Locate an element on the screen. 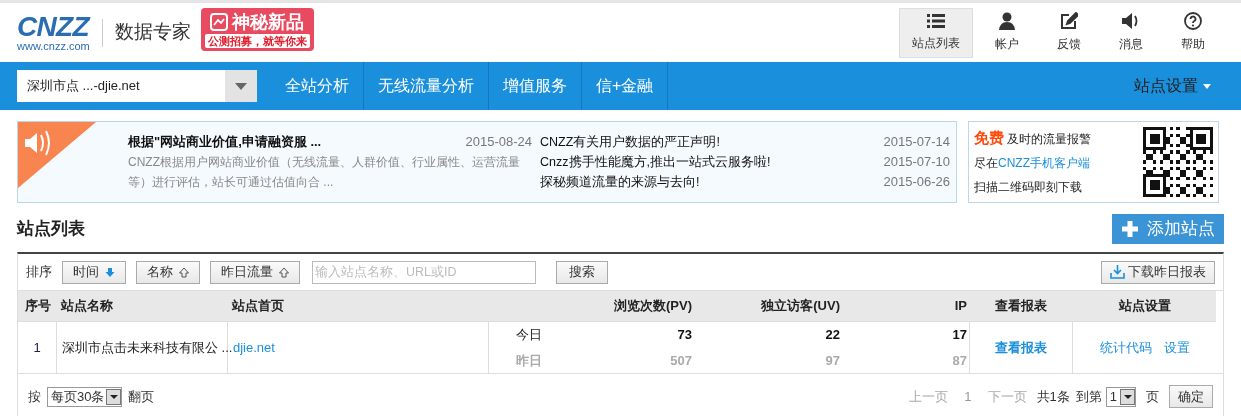  promo-title: 神秘新品 is located at coordinates (257, 22).